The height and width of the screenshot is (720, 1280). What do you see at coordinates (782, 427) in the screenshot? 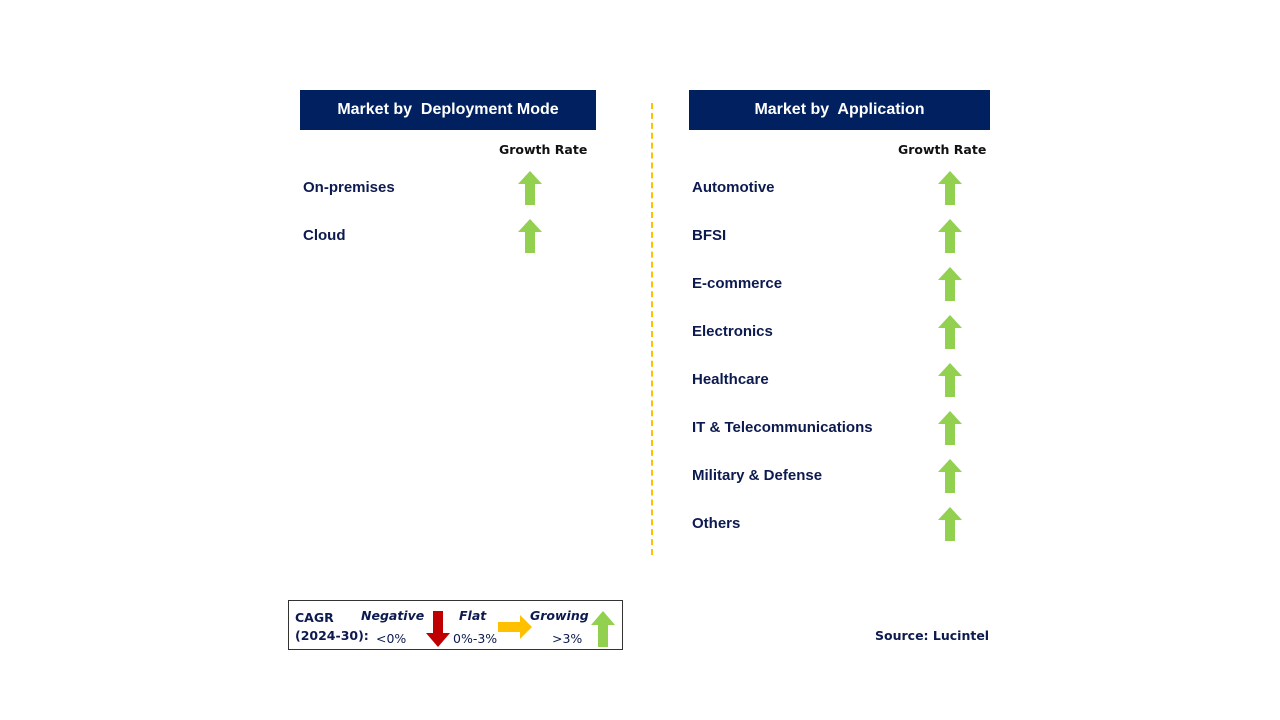
I see `segment-label: IT & Telecommunications` at bounding box center [782, 427].